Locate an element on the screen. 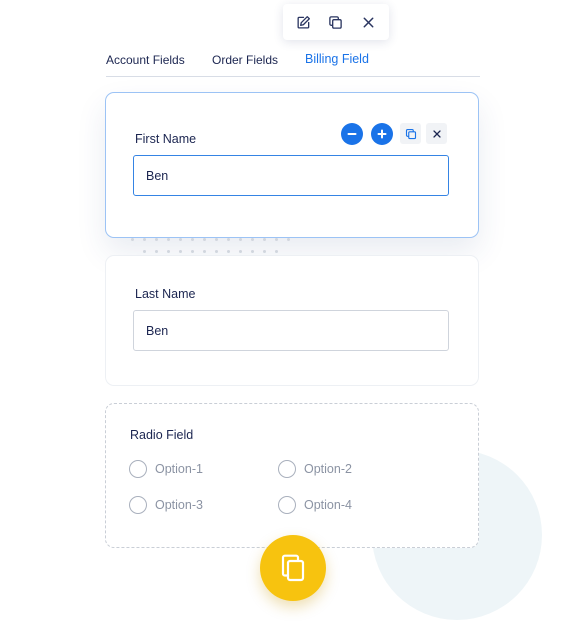 The image size is (584, 638). radio-option-2: Option-2 is located at coordinates (315, 469).